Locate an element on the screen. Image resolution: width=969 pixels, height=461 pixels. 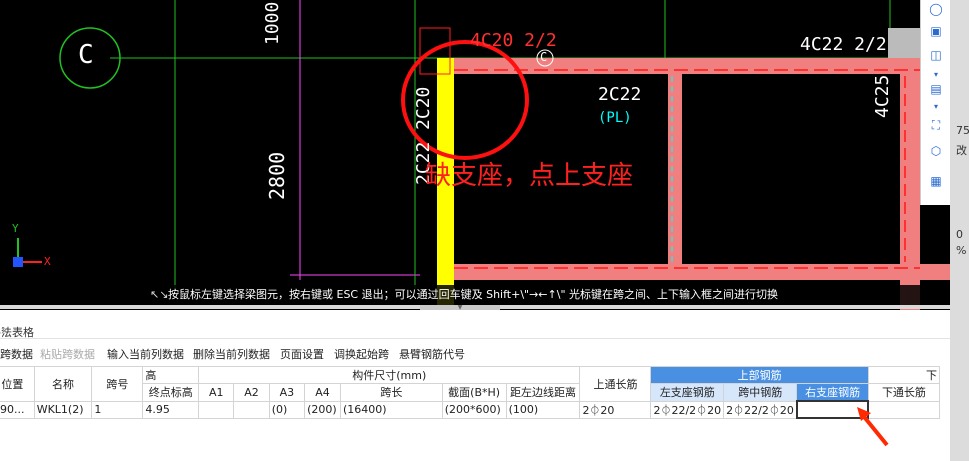
header-bottom-through: 下通长筋 is located at coordinates (904, 392).